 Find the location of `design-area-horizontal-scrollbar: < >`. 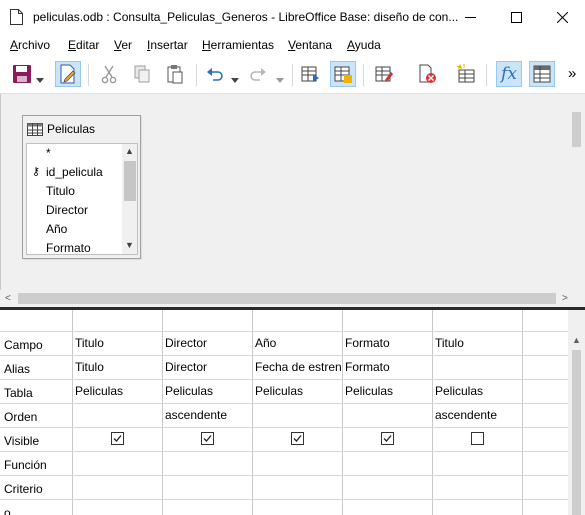

design-area-horizontal-scrollbar: < > is located at coordinates (292, 298).